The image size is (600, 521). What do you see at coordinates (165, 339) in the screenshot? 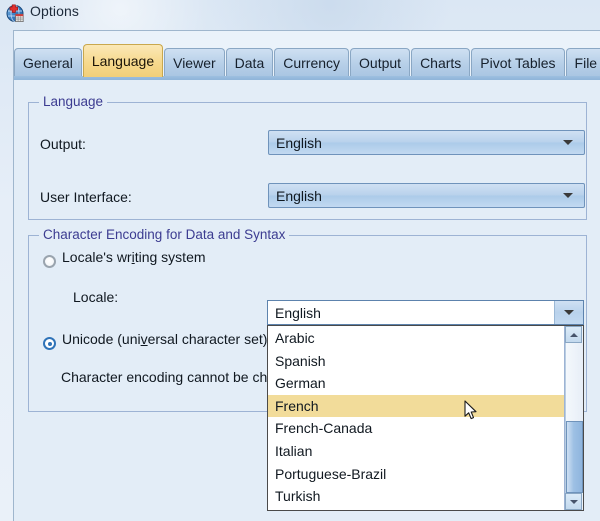
I see `radio-unicode-label: Unicode (universal character set)` at bounding box center [165, 339].